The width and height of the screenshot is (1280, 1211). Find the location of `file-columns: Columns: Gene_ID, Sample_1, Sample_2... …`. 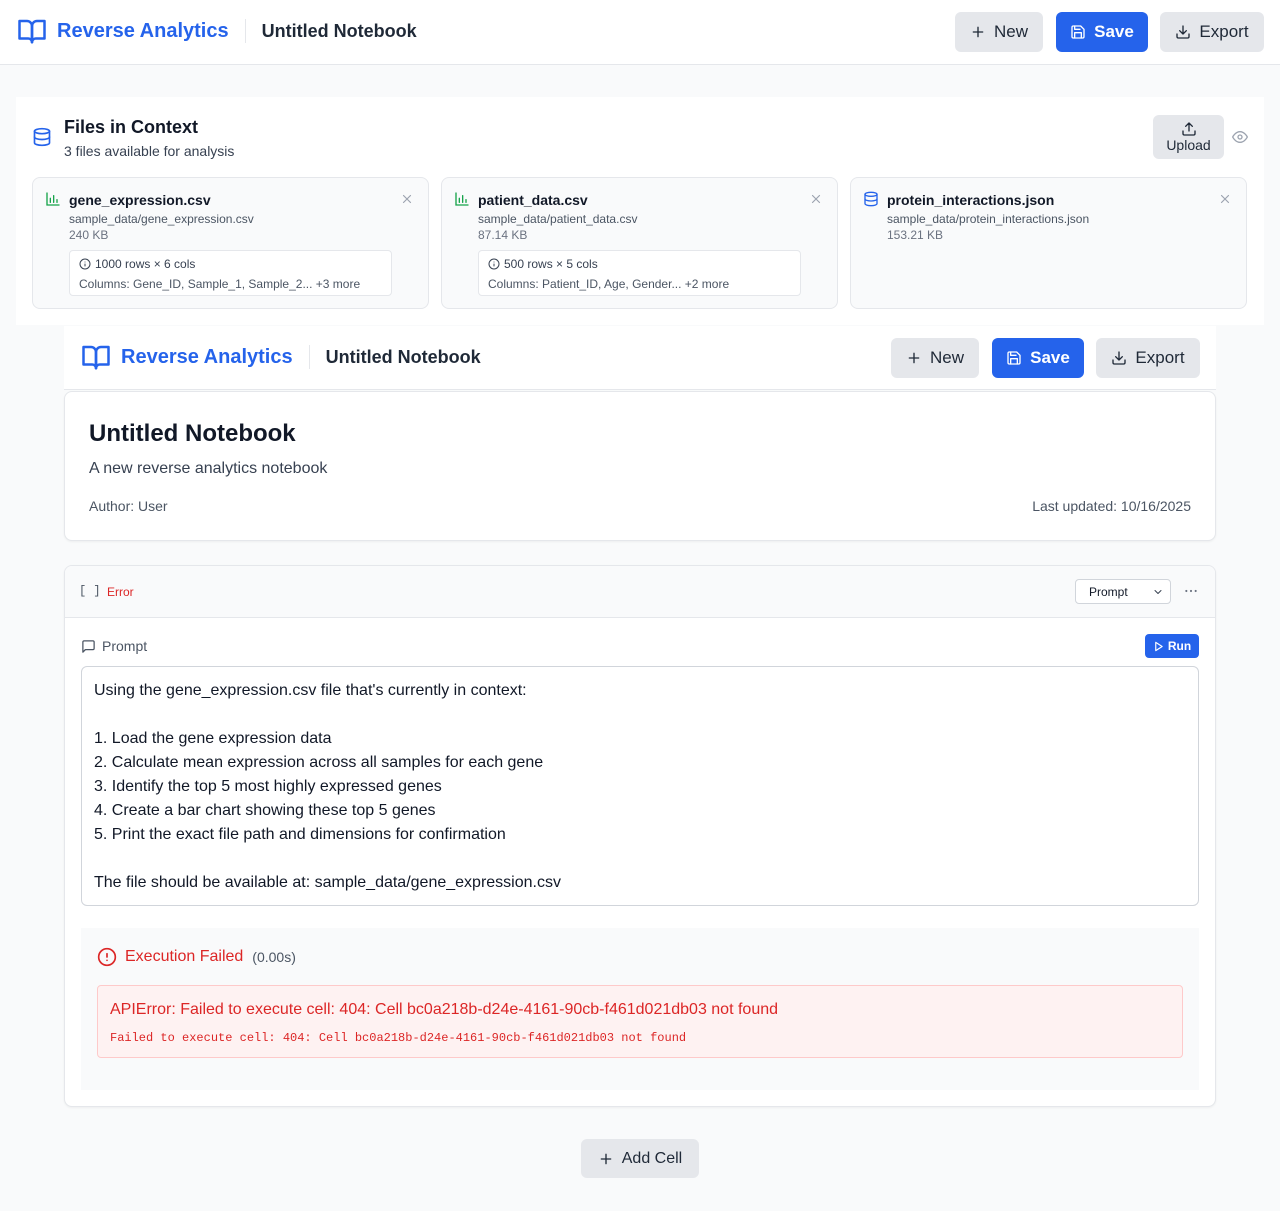

file-columns: Columns: Gene_ID, Sample_1, Sample_2... … is located at coordinates (220, 284).